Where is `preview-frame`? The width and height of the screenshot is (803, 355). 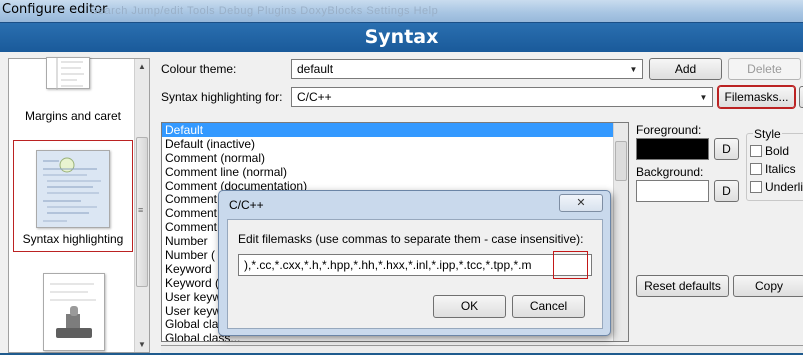 preview-frame is located at coordinates (482, 349).